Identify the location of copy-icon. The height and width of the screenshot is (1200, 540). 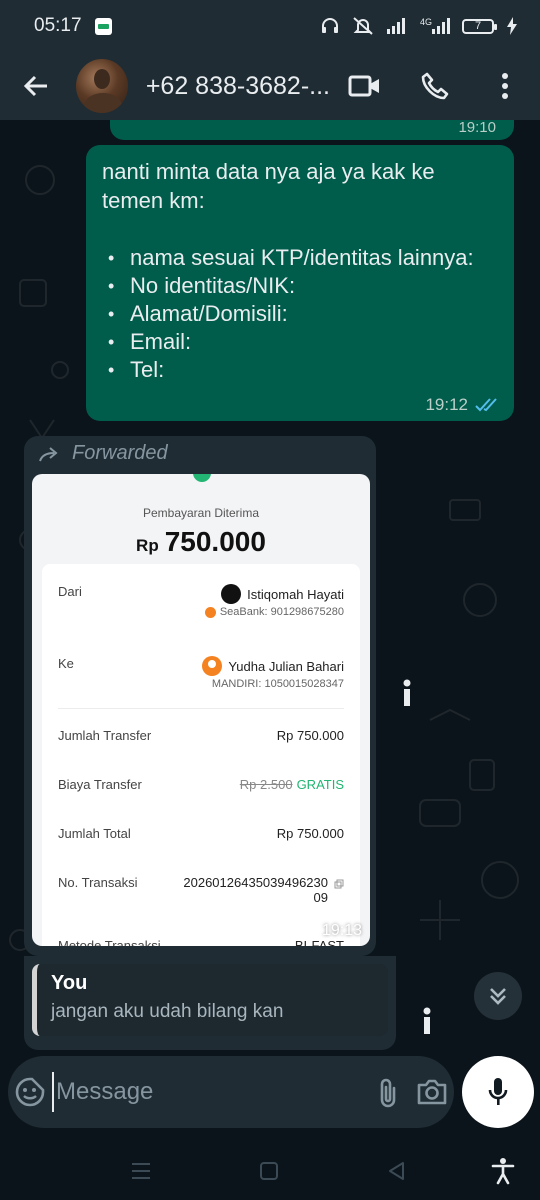
(339, 884).